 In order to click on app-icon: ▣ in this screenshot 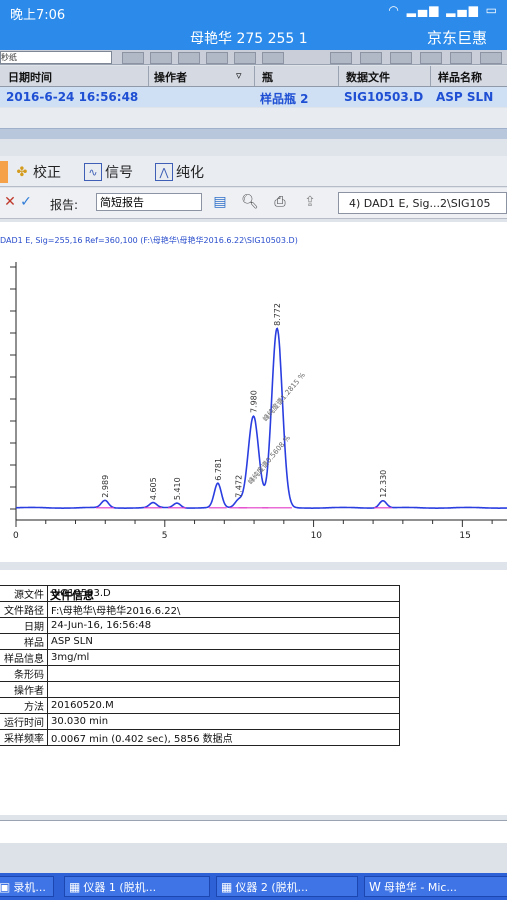, I will do `click(5, 886)`.